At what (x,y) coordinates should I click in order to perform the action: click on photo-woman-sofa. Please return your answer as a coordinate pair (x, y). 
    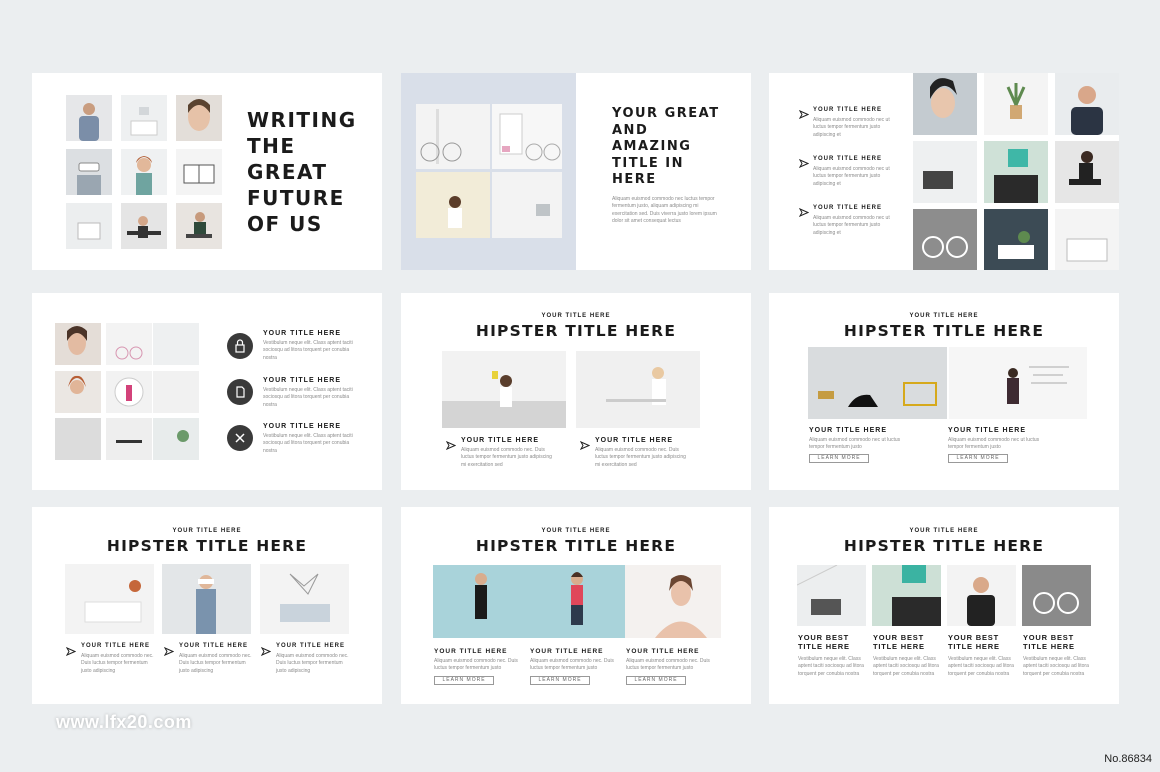
    Looking at the image, I should click on (109, 599).